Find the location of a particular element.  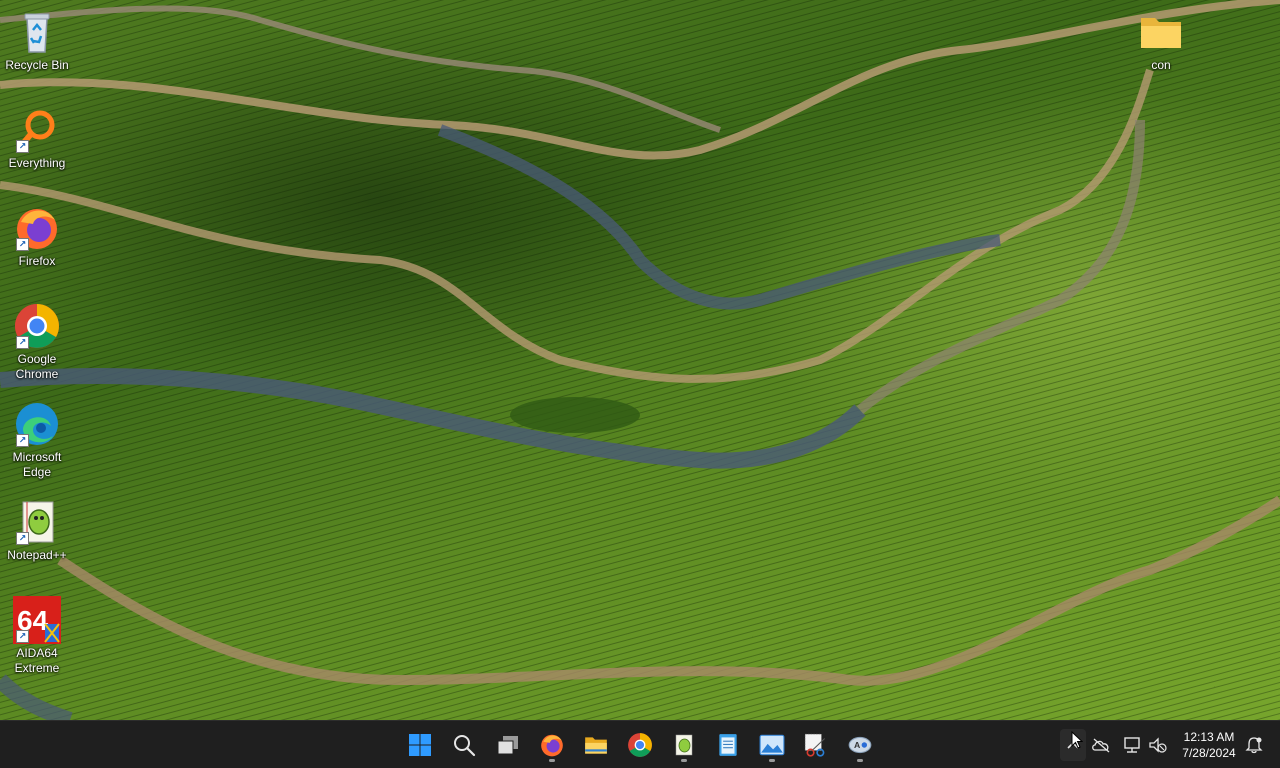

taskbar-photos is located at coordinates (772, 745).